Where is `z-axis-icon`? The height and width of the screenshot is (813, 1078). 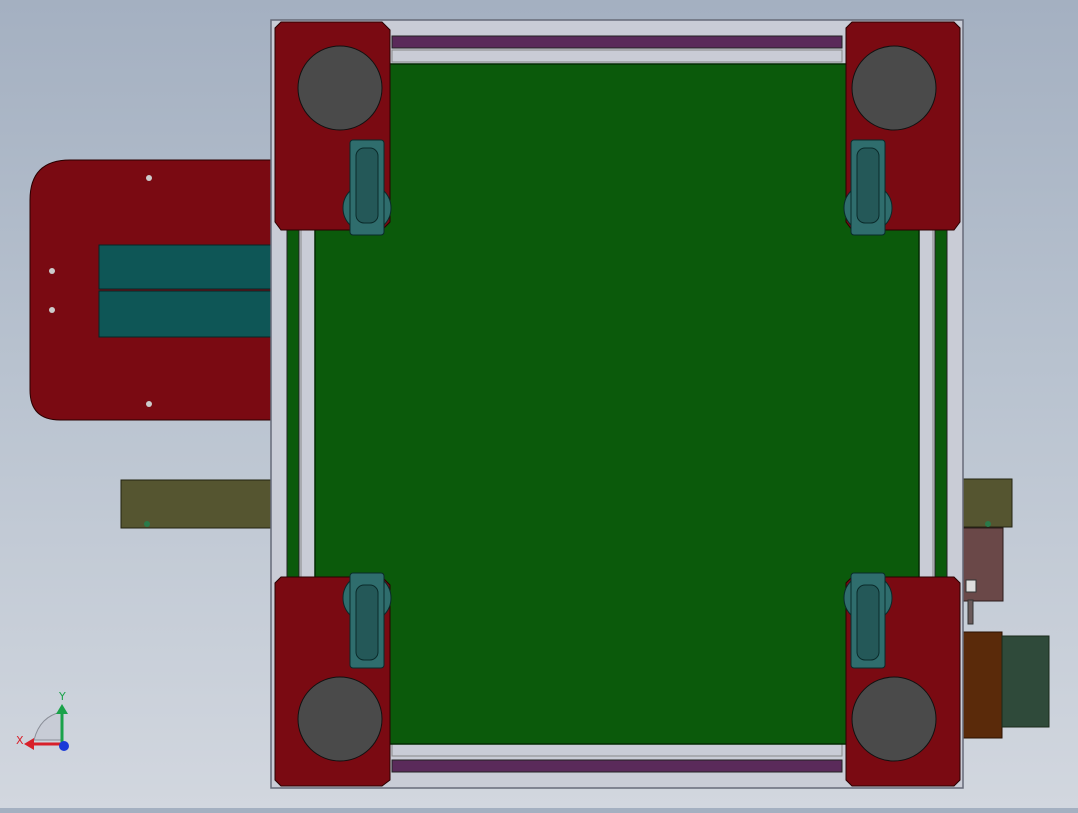 z-axis-icon is located at coordinates (64, 746).